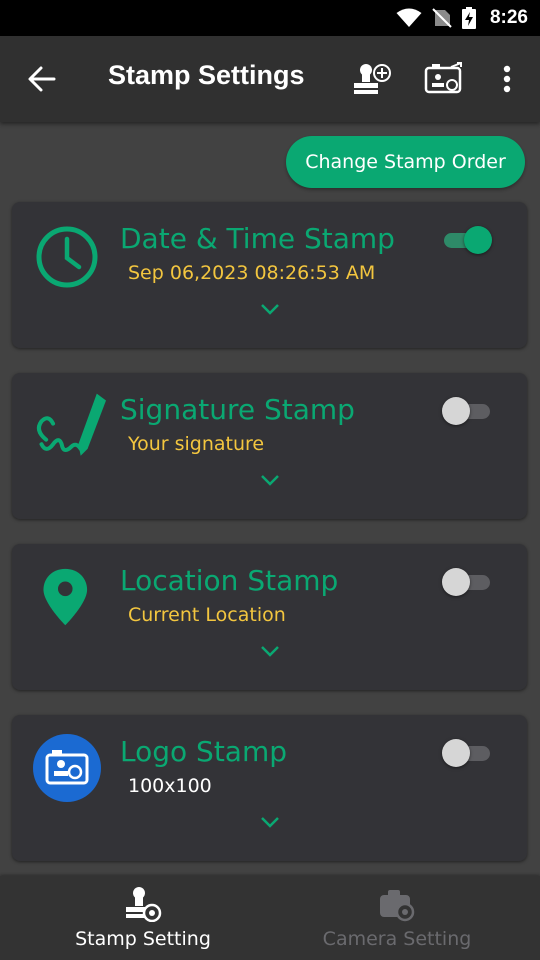 The width and height of the screenshot is (540, 960). I want to click on arrow-left-icon, so click(42, 79).